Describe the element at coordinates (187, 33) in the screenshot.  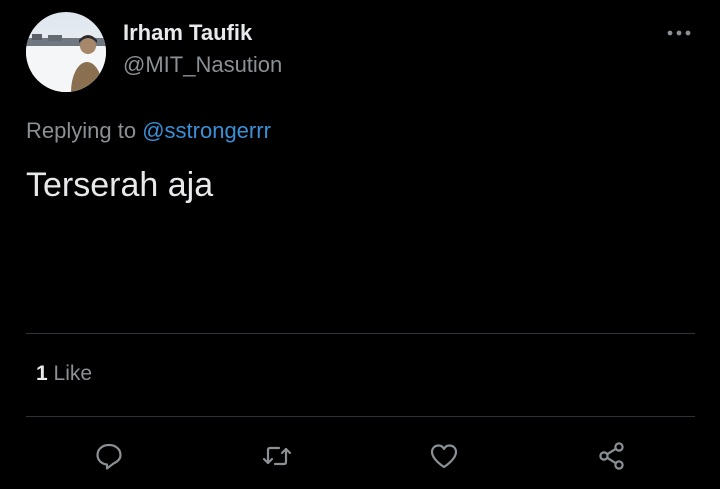
I see `author-display-name: Irham Taufik` at that location.